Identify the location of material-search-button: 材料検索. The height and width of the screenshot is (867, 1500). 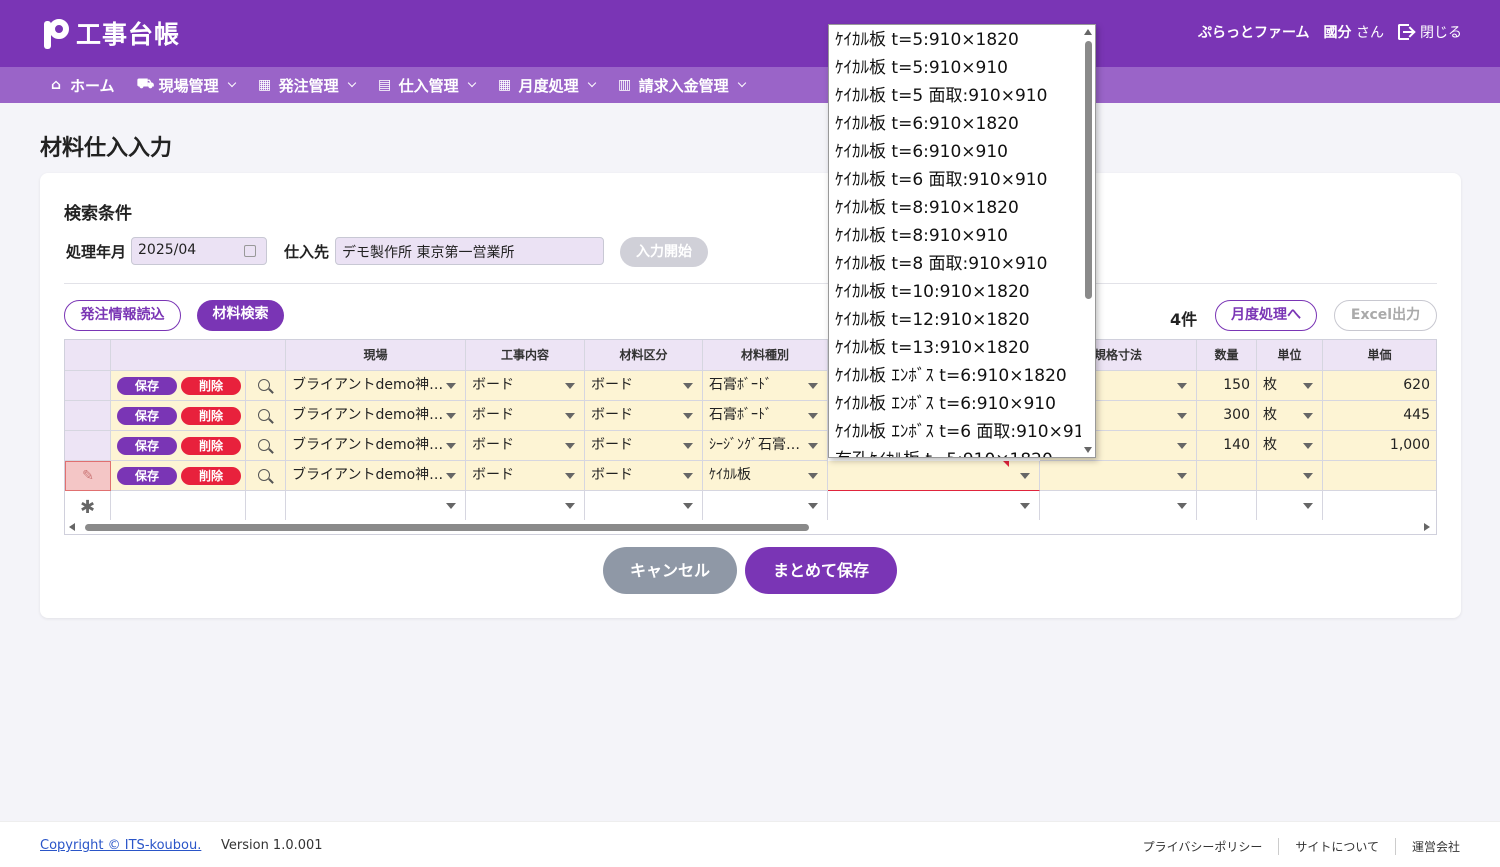
(240, 315).